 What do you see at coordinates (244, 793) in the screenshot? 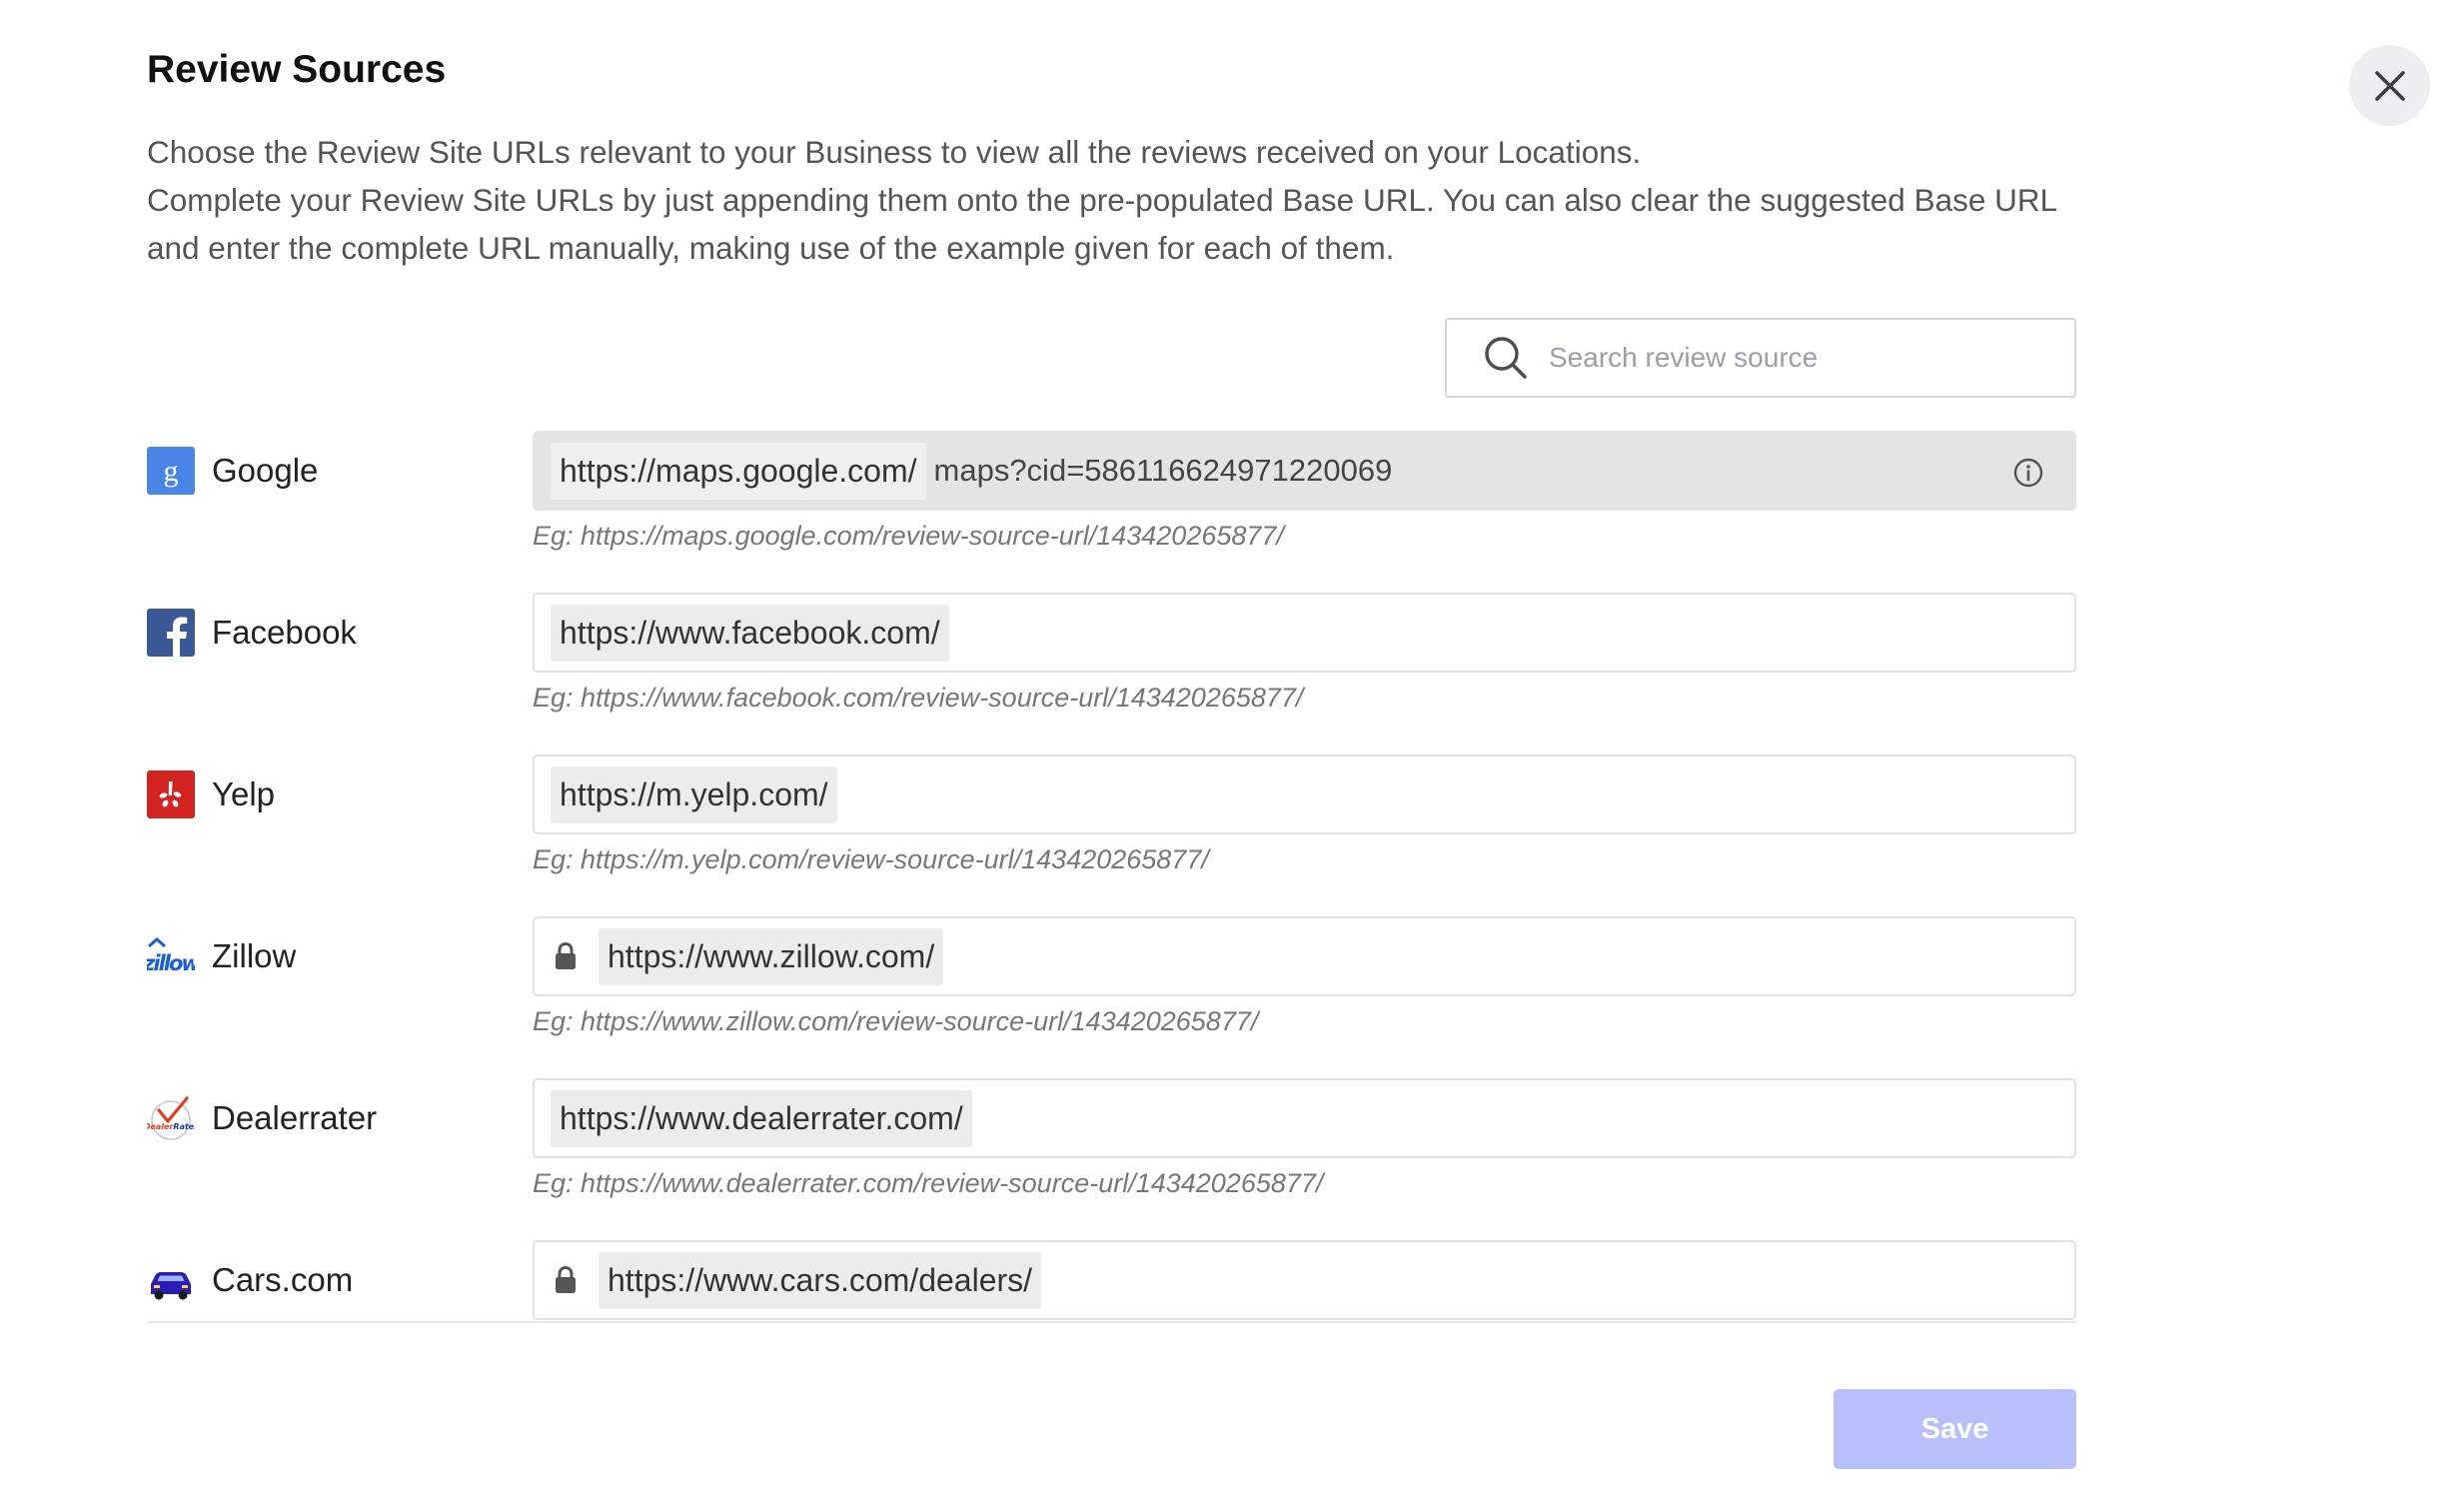
I see `source-name: Yelp` at bounding box center [244, 793].